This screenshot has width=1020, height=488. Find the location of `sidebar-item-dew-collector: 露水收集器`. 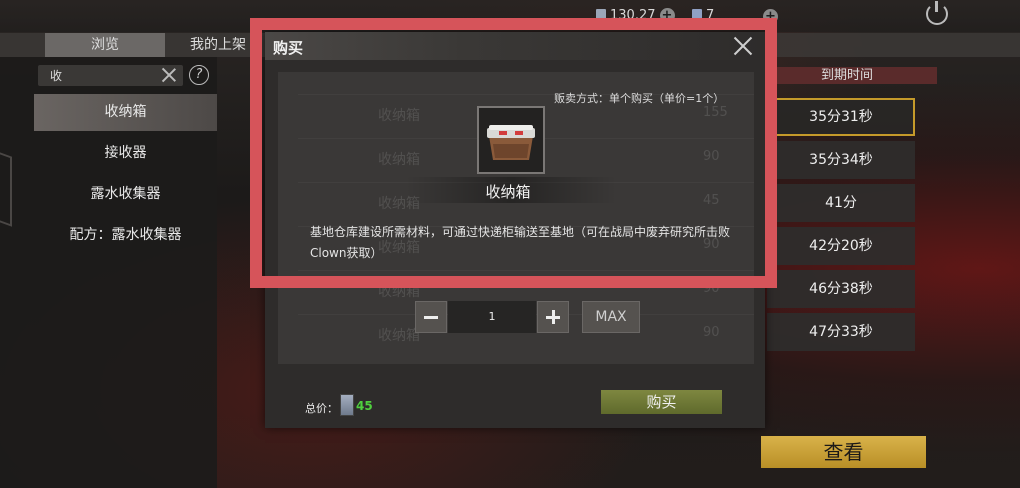

sidebar-item-dew-collector: 露水收集器 is located at coordinates (125, 194).